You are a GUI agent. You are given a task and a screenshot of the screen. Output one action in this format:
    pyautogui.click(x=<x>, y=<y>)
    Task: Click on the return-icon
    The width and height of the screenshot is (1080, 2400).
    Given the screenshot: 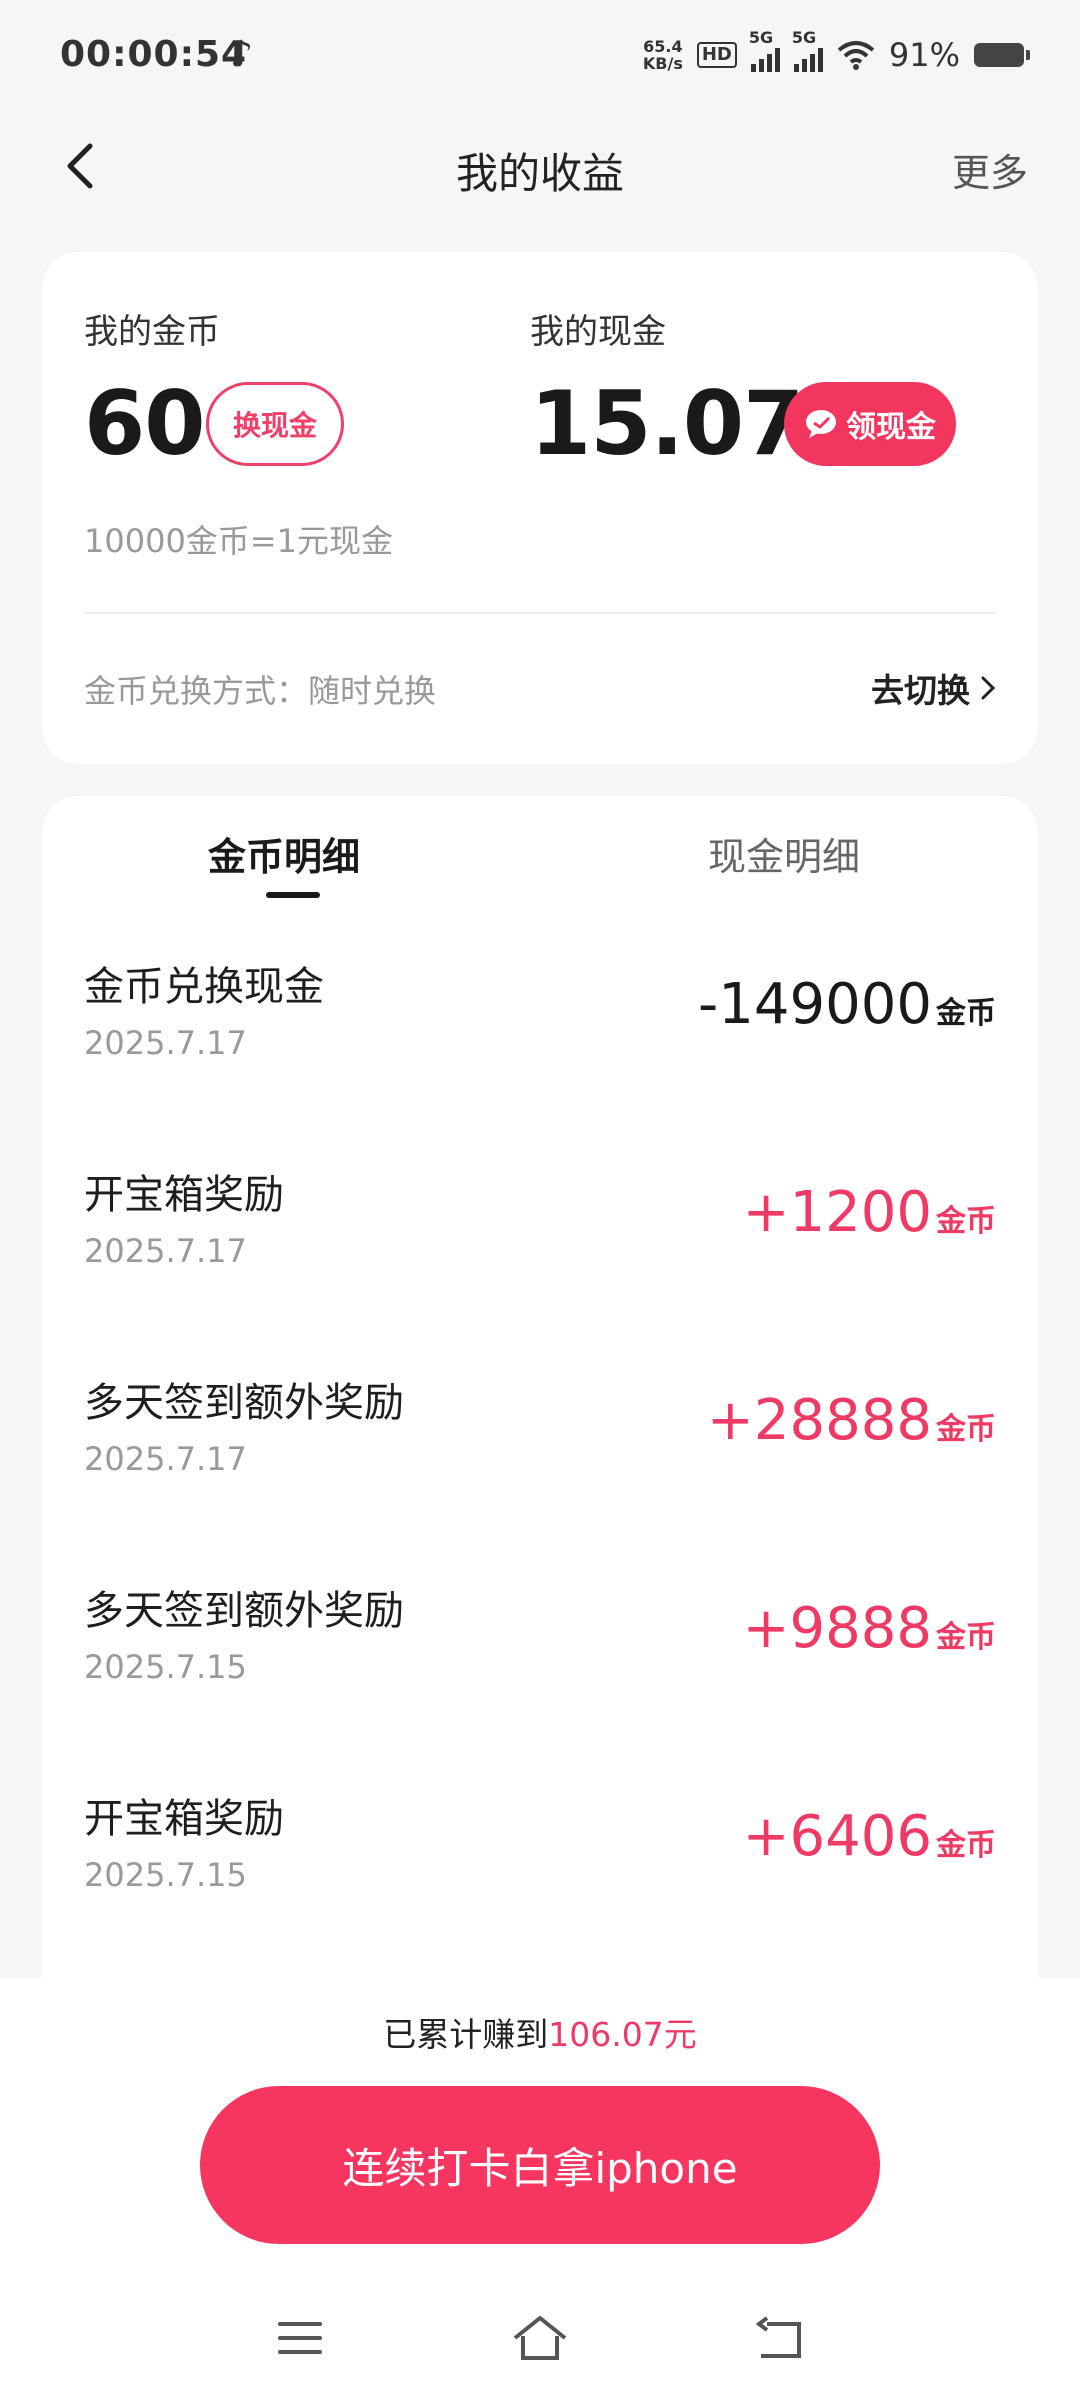 What is the action you would take?
    pyautogui.click(x=780, y=2338)
    